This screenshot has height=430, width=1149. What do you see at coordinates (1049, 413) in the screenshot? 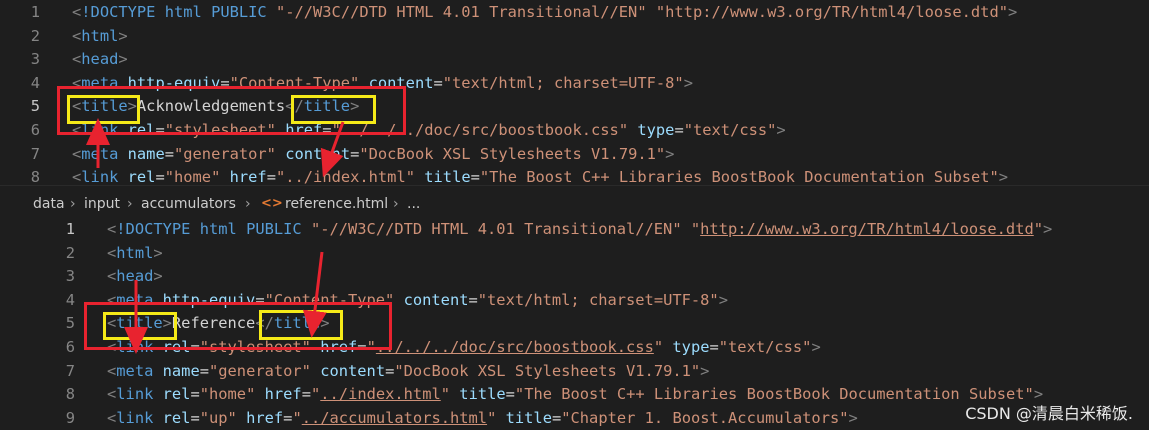
I see `watermark: CSDN @清晨白米稀饭.` at bounding box center [1049, 413].